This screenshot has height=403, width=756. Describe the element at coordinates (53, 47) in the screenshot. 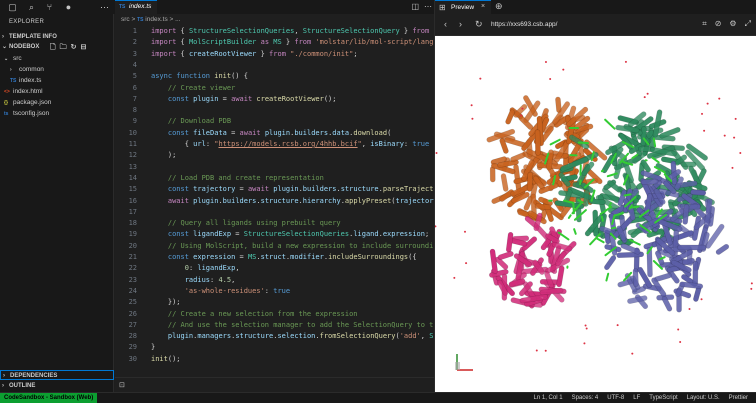

I see `new-file-icon: 🗋` at that location.